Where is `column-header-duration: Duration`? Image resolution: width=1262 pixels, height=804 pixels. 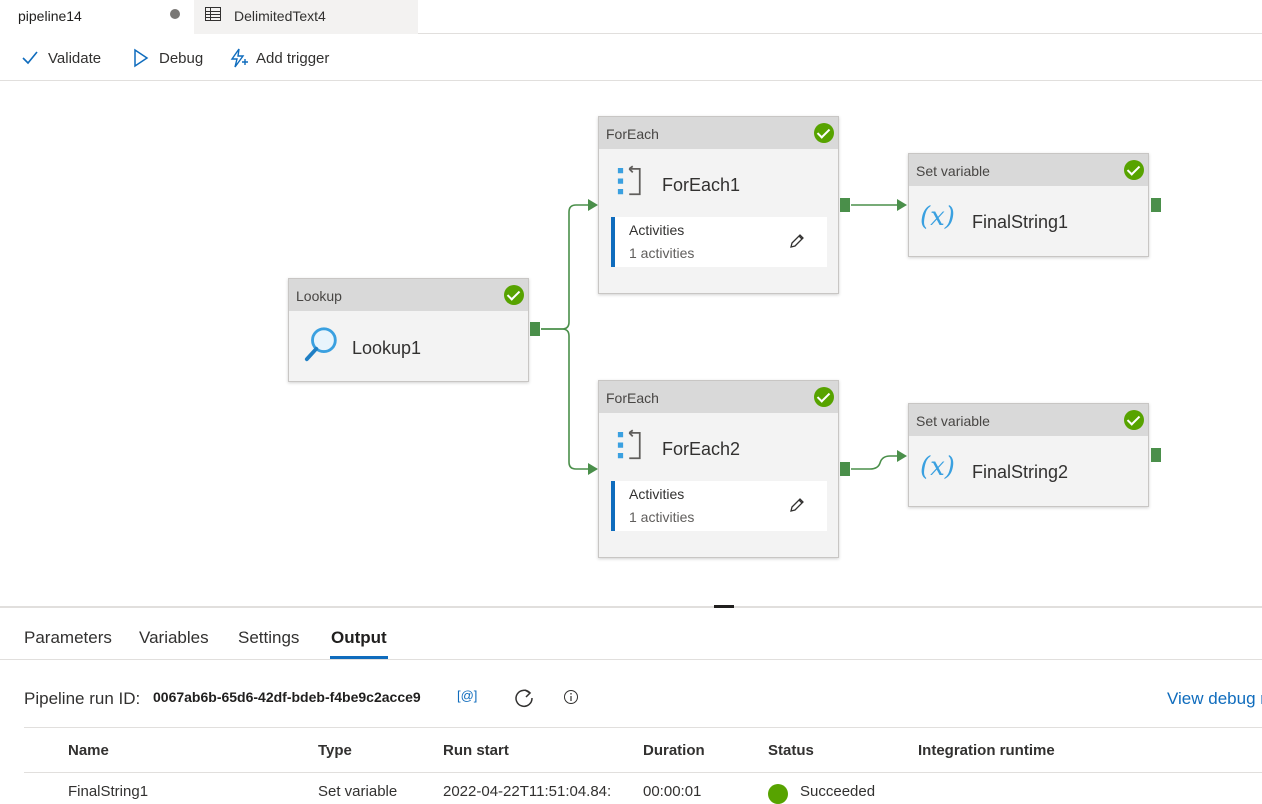 column-header-duration: Duration is located at coordinates (674, 750).